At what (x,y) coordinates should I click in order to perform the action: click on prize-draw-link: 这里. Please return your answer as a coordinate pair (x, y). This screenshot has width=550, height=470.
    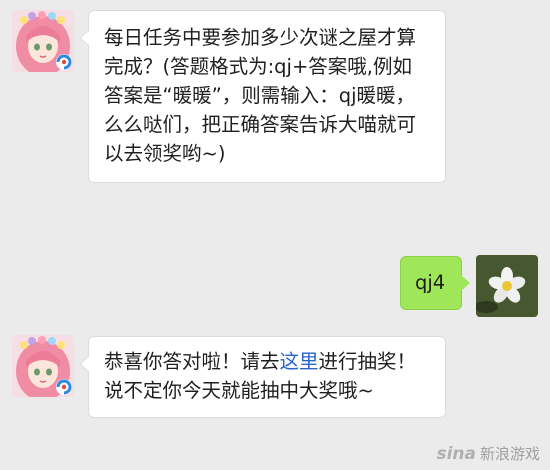
    Looking at the image, I should click on (299, 361).